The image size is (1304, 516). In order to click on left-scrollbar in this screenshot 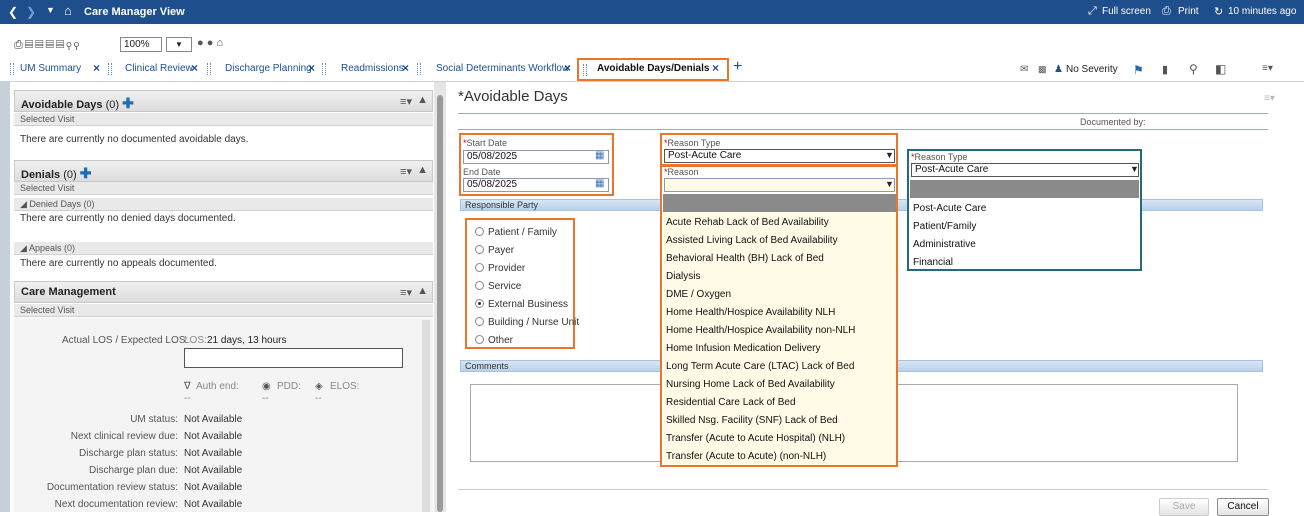, I will do `click(440, 303)`.